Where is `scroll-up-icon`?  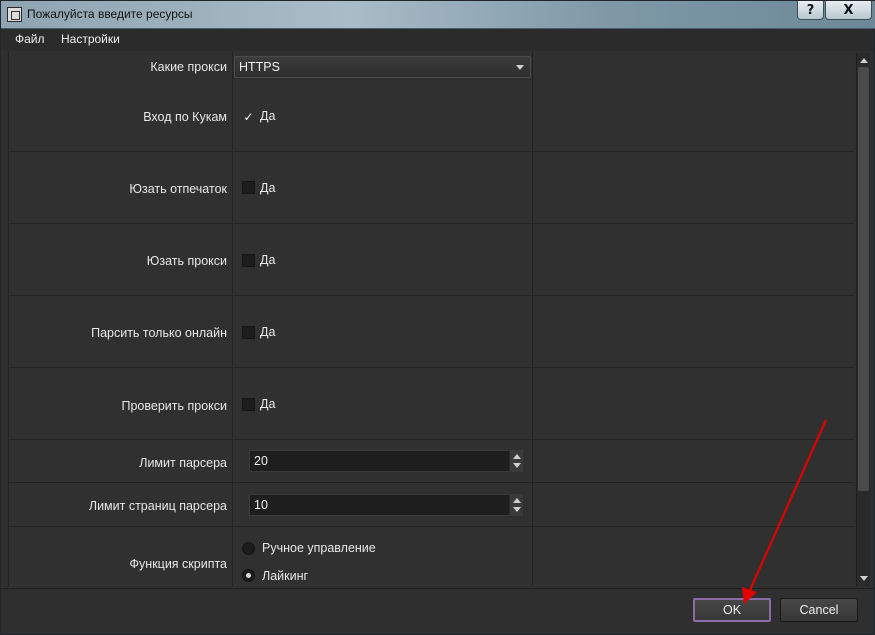
scroll-up-icon is located at coordinates (864, 60).